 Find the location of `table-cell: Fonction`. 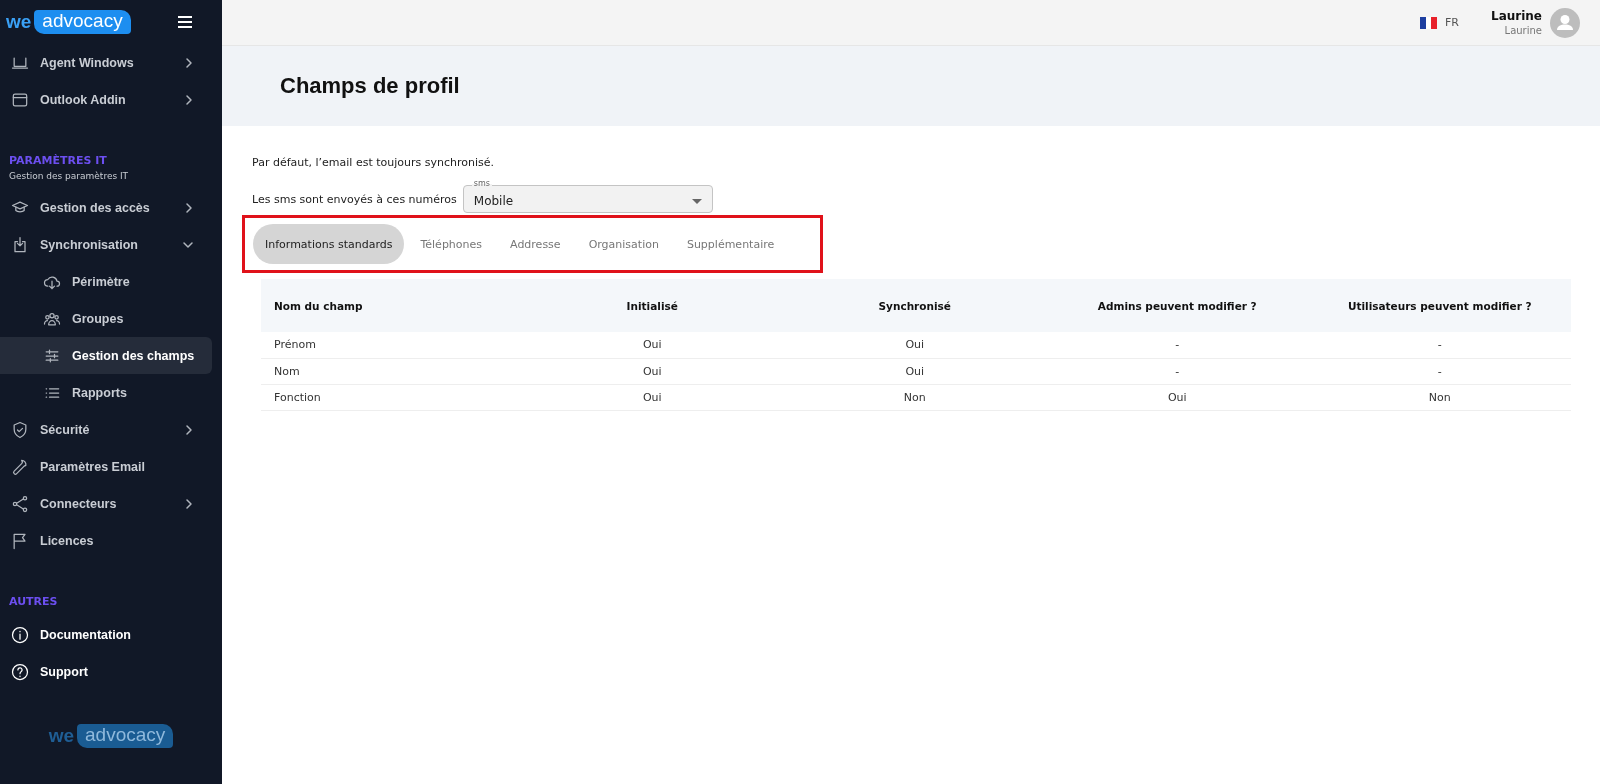

table-cell: Fonction is located at coordinates (391, 397).